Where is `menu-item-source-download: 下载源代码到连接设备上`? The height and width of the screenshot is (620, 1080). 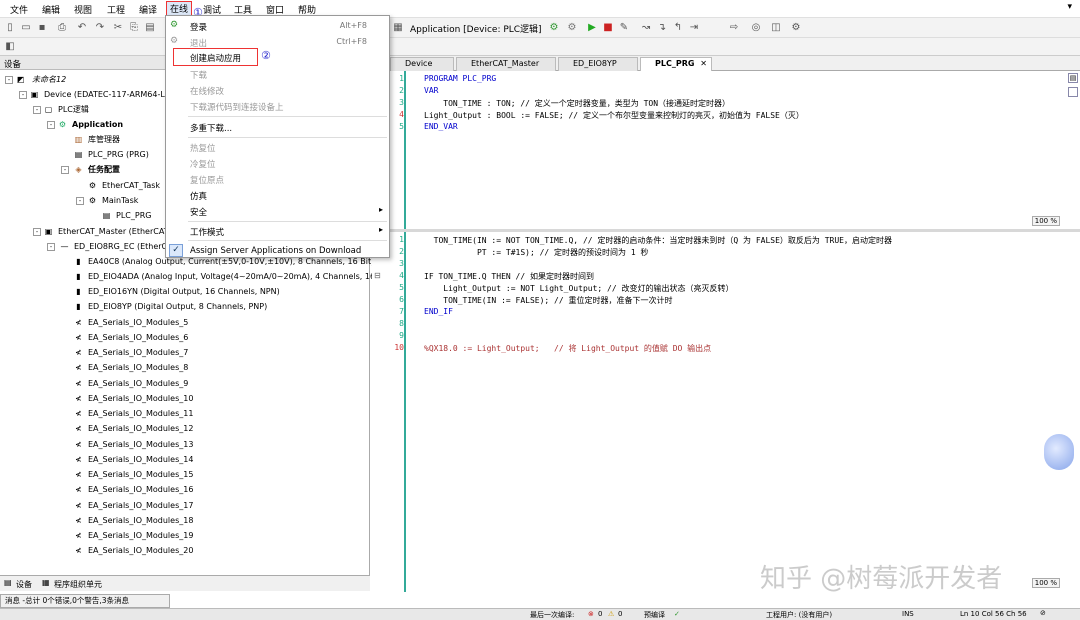 menu-item-source-download: 下载源代码到连接设备上 is located at coordinates (237, 107).